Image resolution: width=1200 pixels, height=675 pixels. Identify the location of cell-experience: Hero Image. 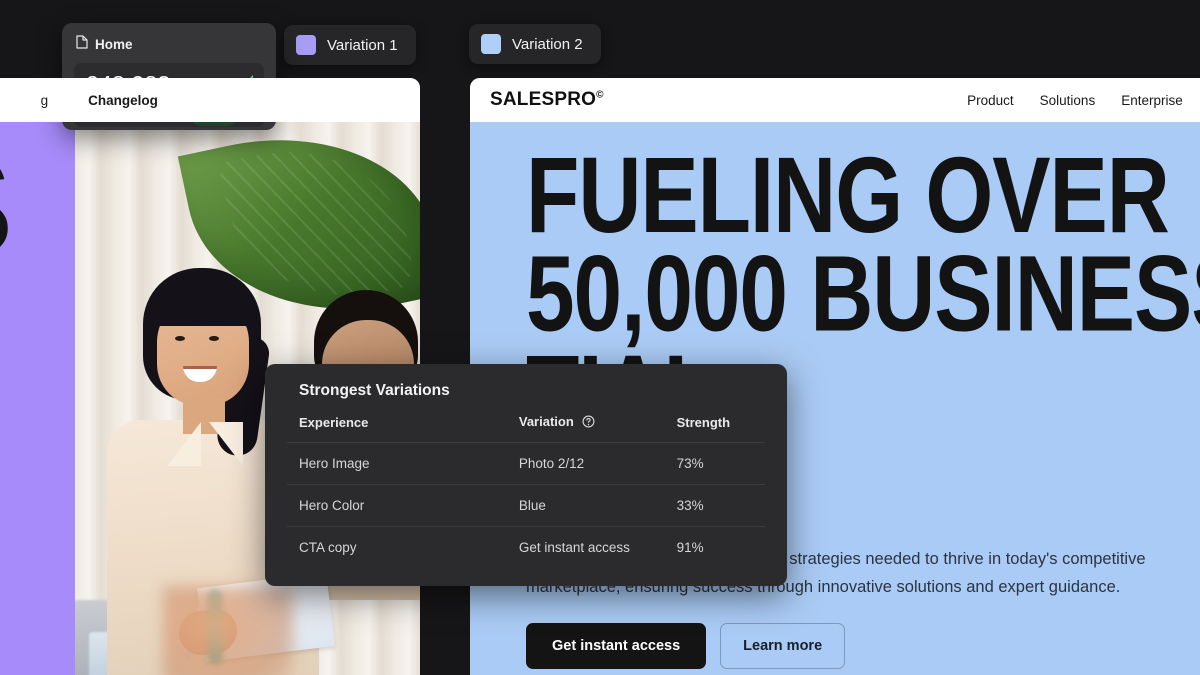
(397, 463).